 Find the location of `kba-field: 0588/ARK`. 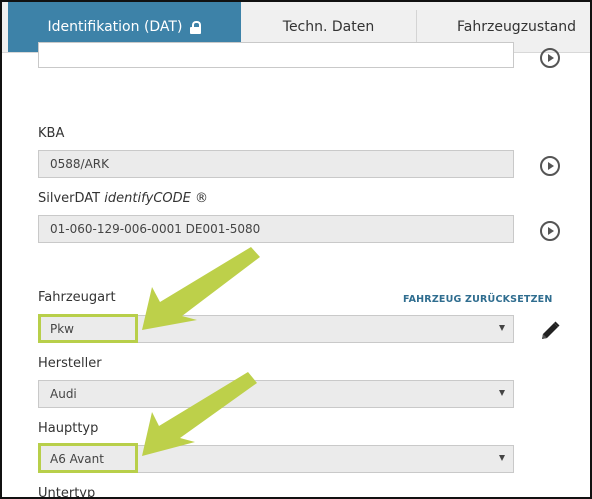

kba-field: 0588/ARK is located at coordinates (276, 164).